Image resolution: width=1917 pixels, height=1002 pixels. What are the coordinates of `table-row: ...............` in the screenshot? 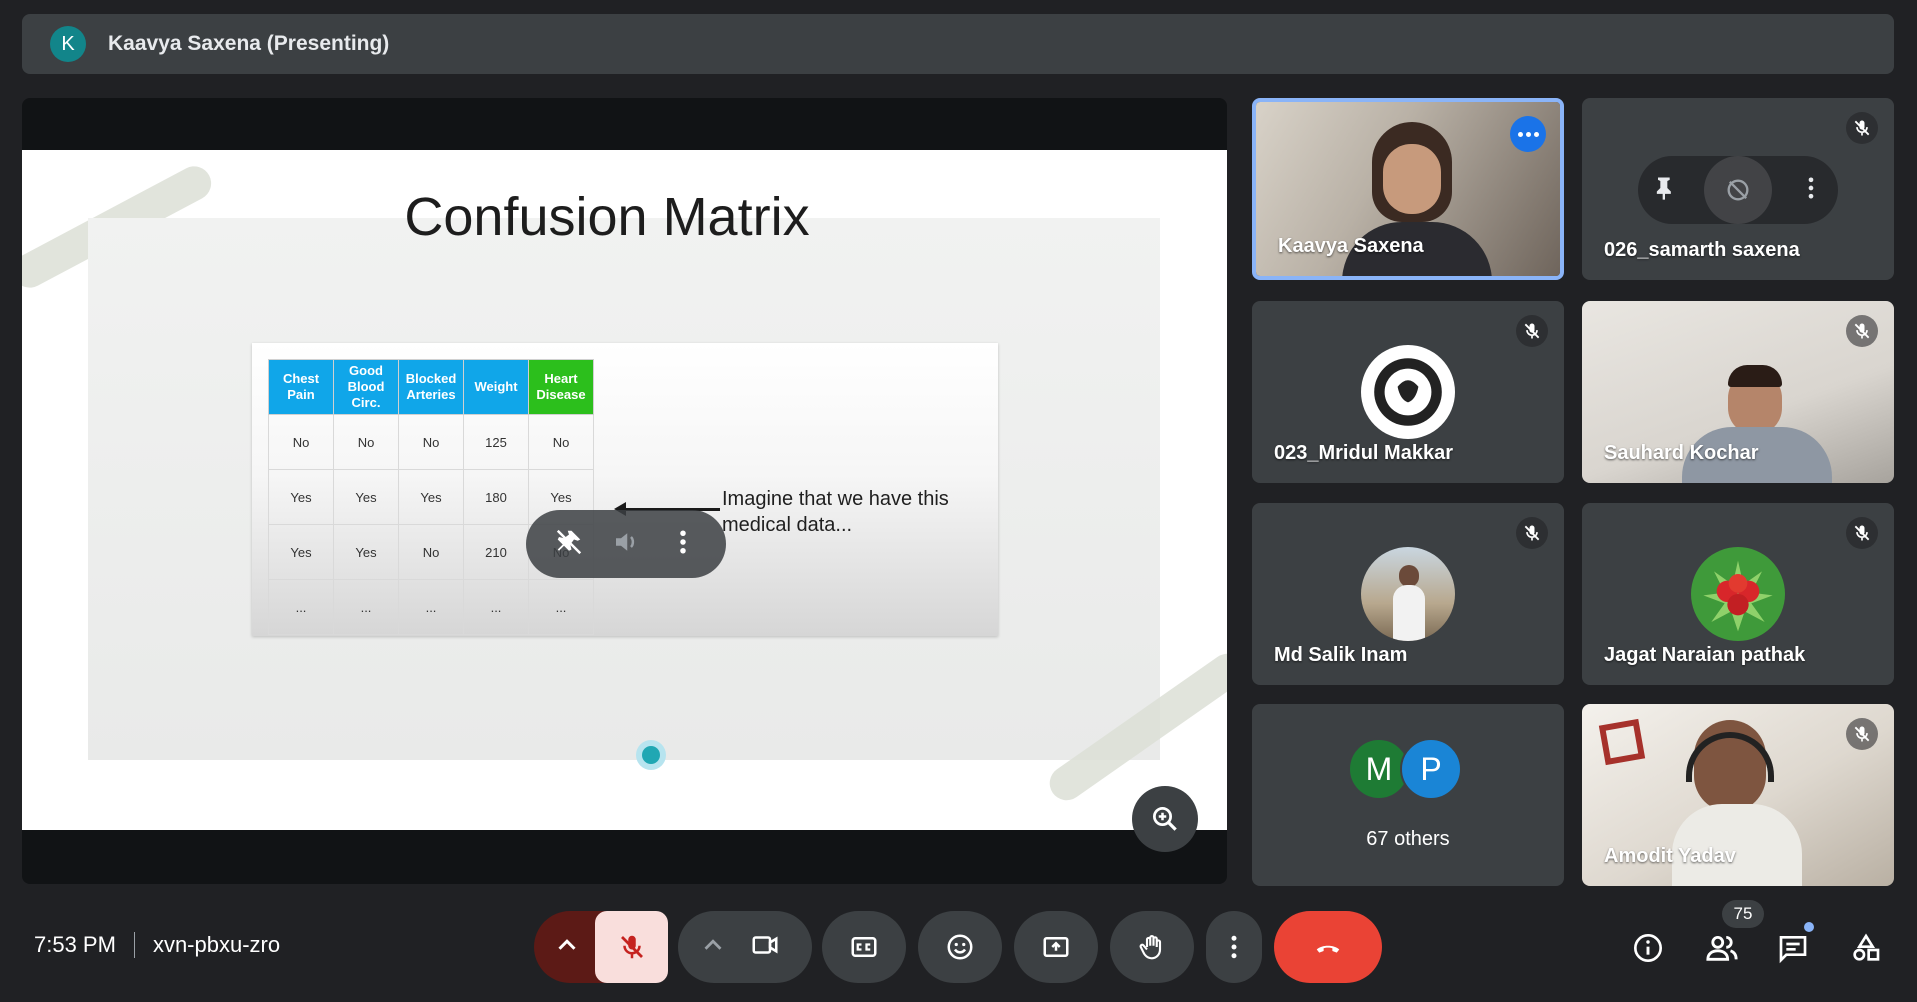 It's located at (431, 607).